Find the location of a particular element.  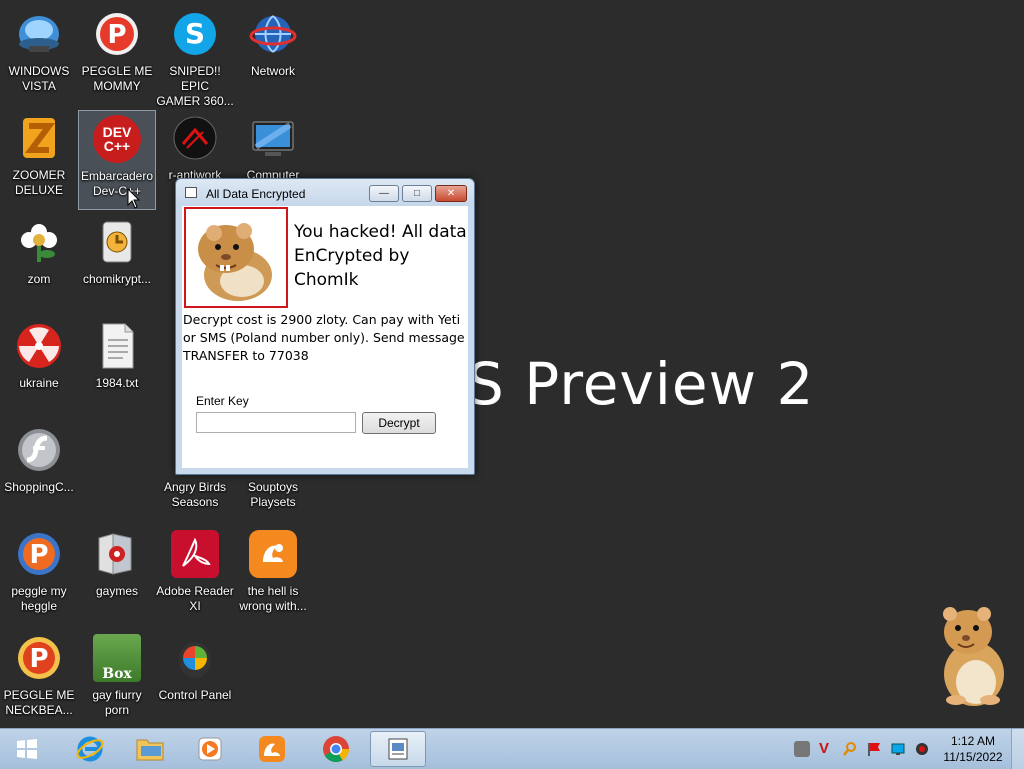

desktop-icon-ukraine: ukraine is located at coordinates (39, 368).